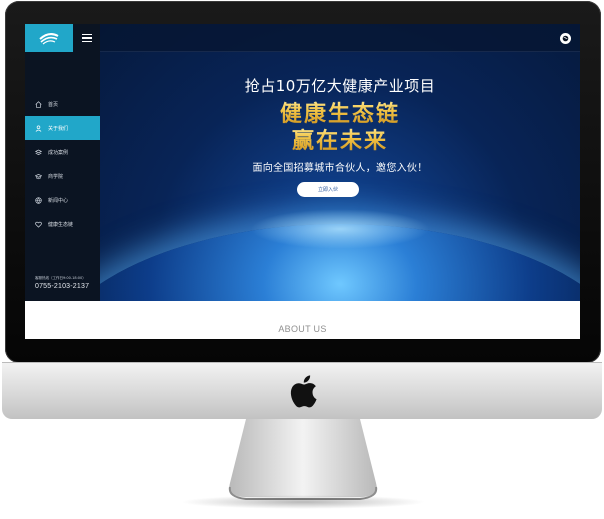  I want to click on layers-icon, so click(38, 152).